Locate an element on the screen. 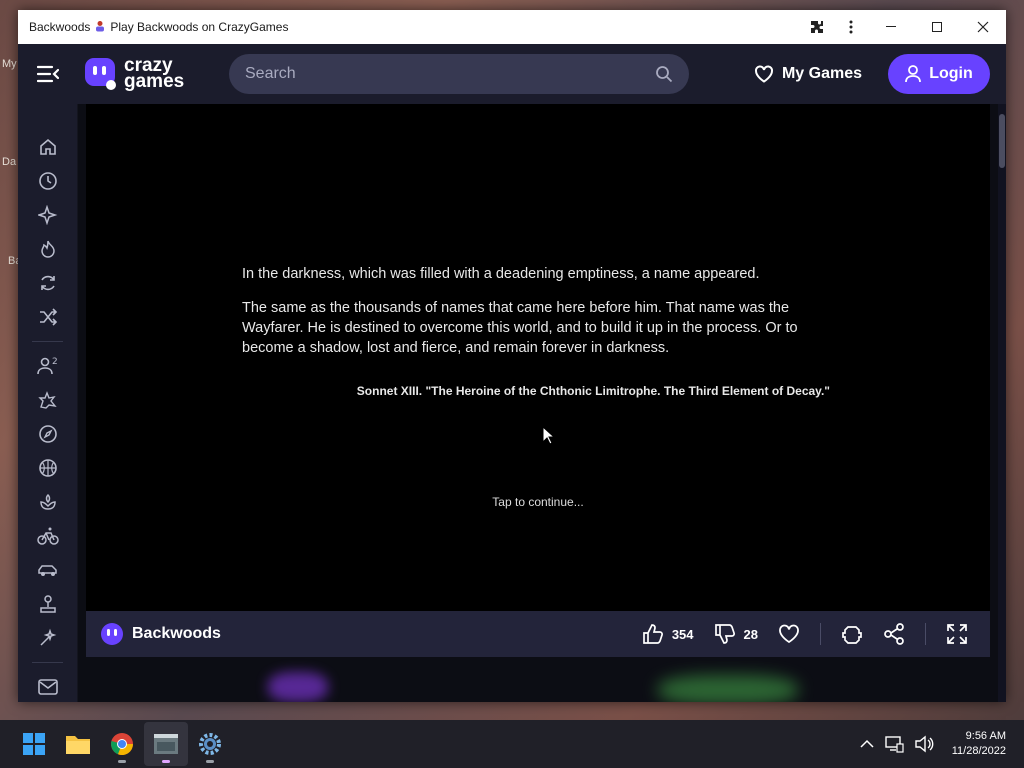 The width and height of the screenshot is (1024, 768). search-icon is located at coordinates (664, 74).